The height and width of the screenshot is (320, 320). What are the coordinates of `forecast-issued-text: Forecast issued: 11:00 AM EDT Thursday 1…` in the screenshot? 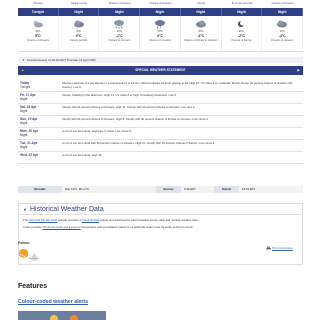 It's located at (61, 60).